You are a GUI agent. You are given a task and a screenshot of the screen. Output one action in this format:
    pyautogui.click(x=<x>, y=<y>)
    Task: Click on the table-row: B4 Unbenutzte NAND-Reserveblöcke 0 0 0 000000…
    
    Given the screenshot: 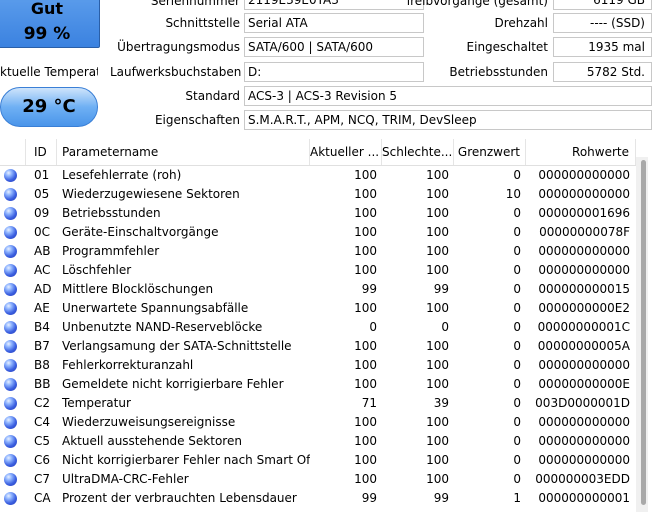 What is the action you would take?
    pyautogui.click(x=324, y=327)
    